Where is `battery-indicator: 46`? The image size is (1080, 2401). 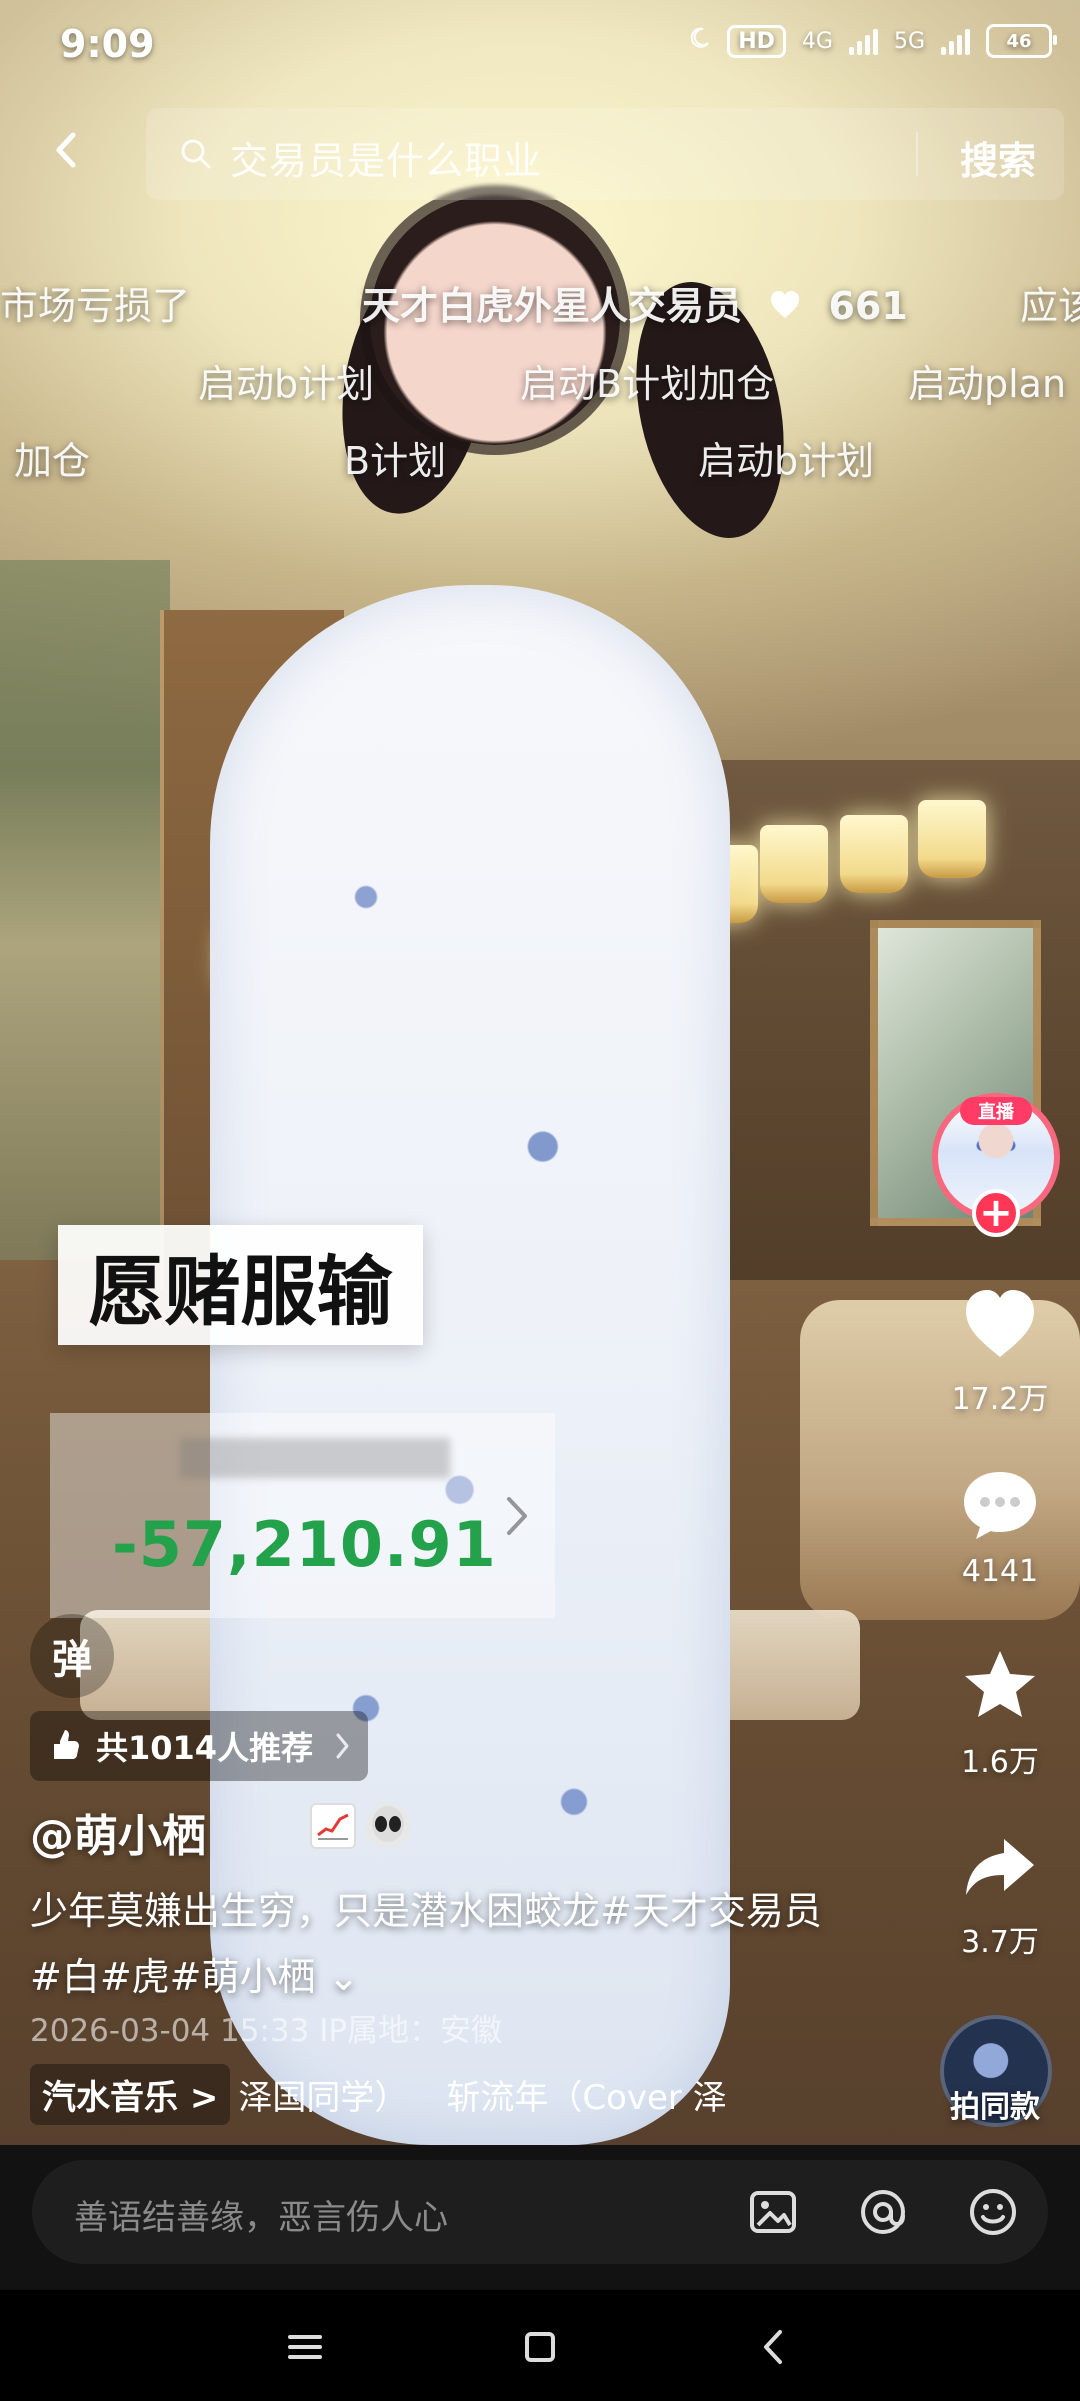
battery-indicator: 46 is located at coordinates (1021, 41).